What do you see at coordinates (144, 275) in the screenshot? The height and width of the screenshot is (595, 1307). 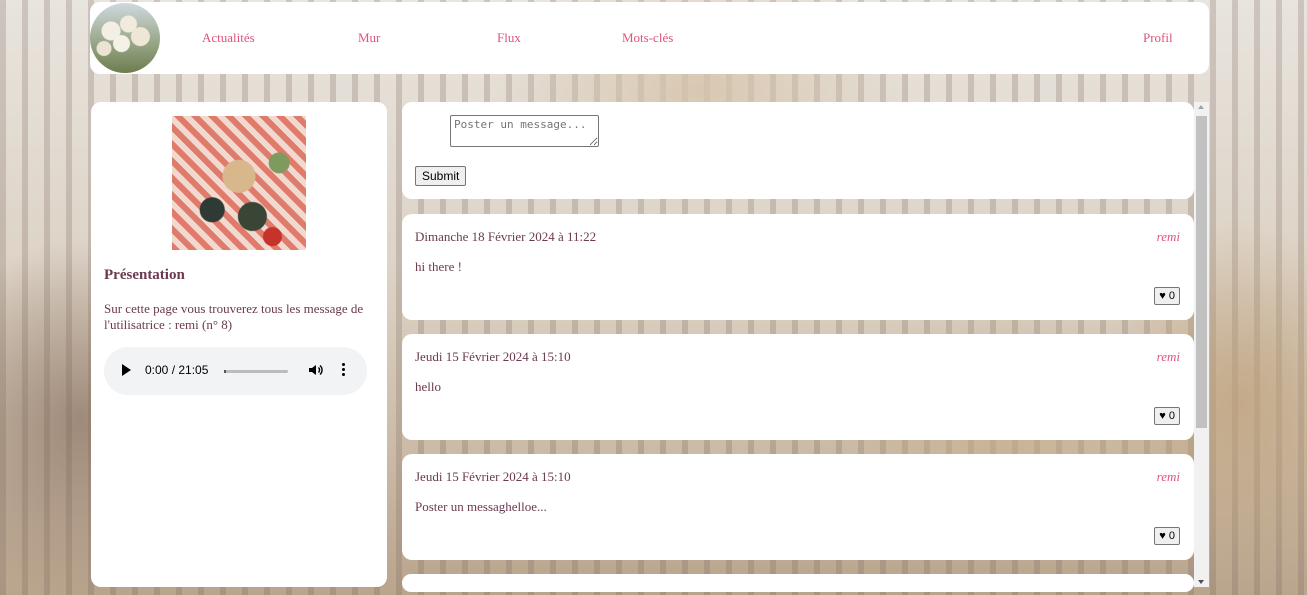 I see `presentation-title: Présentation` at bounding box center [144, 275].